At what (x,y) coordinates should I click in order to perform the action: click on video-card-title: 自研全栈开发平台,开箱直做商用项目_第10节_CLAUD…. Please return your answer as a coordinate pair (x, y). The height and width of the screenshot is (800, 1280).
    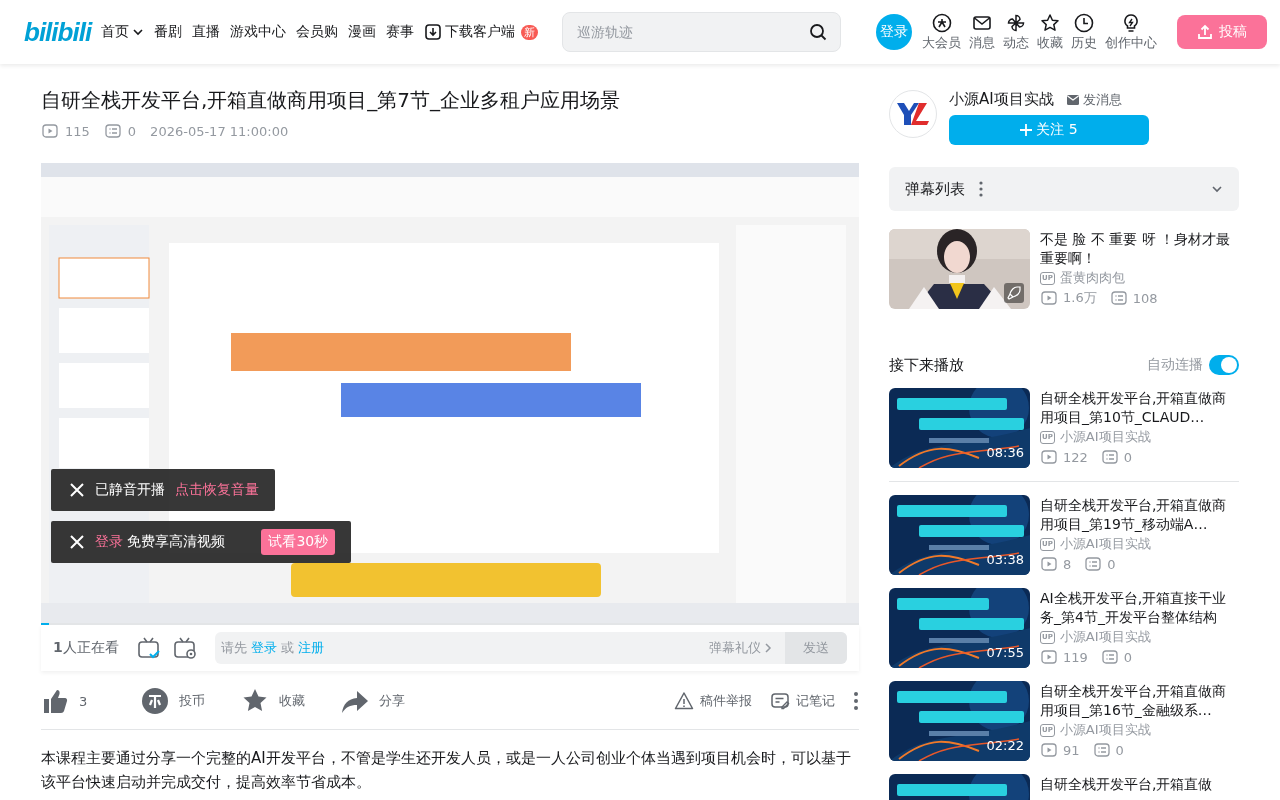
    Looking at the image, I should click on (1140, 408).